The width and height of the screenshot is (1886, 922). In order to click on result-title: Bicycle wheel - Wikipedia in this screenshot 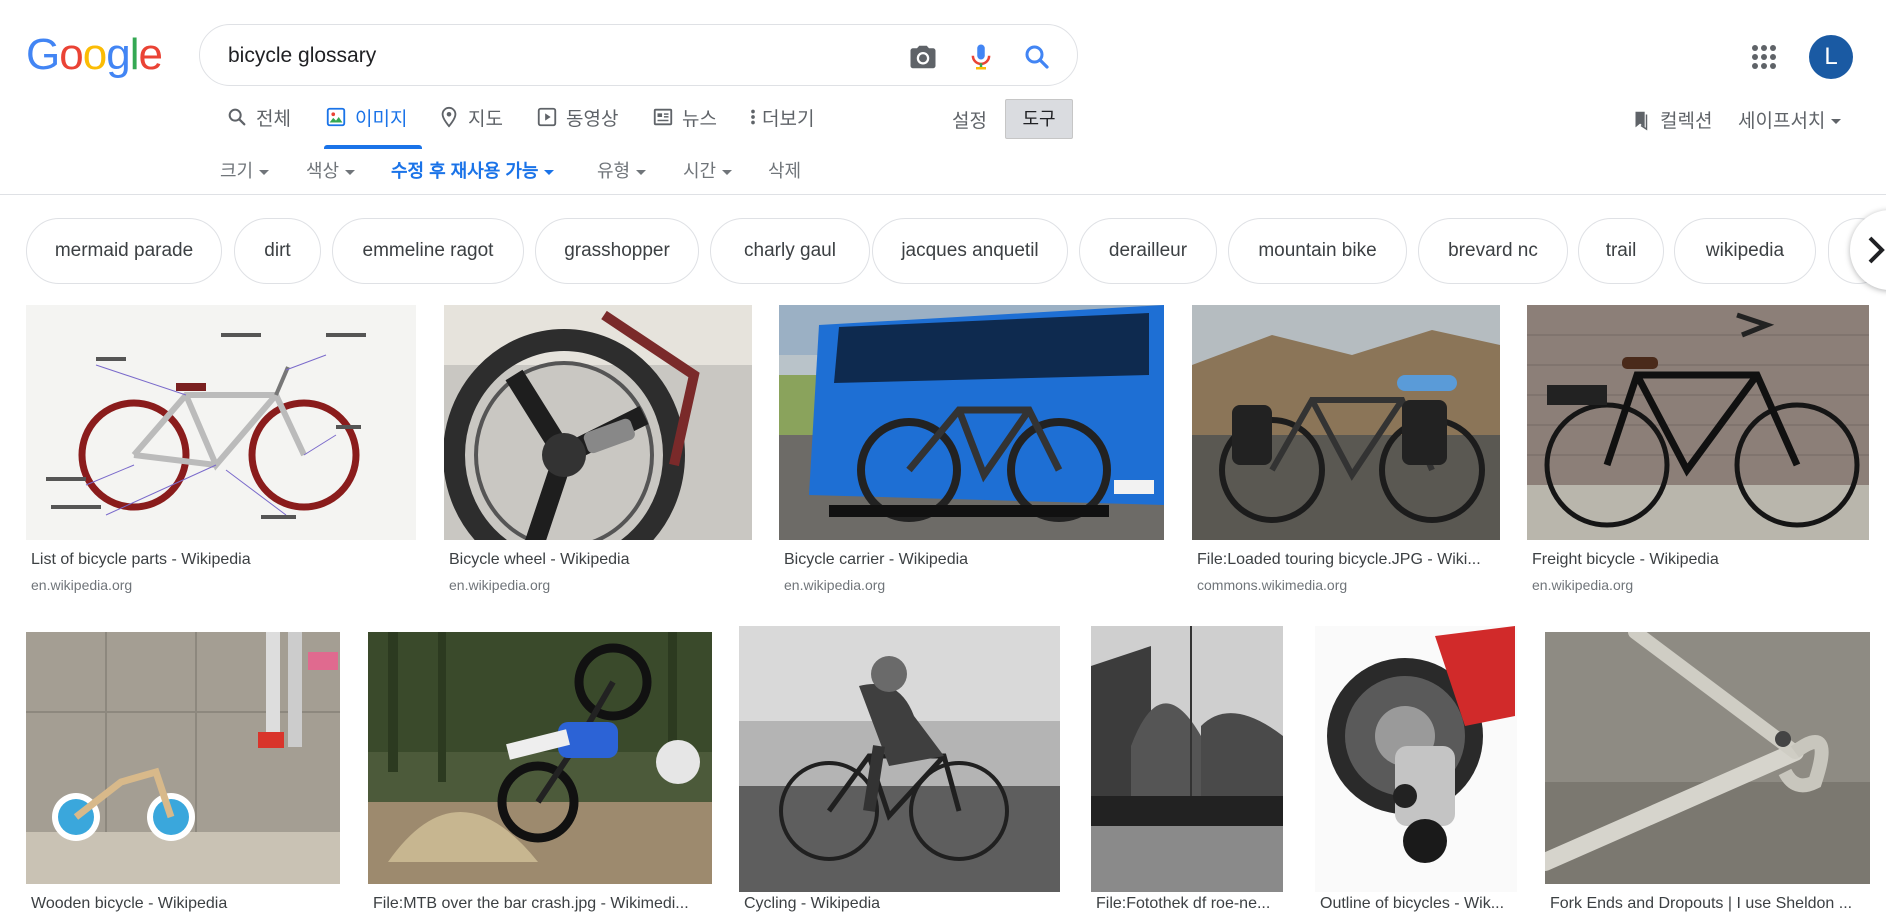, I will do `click(599, 560)`.